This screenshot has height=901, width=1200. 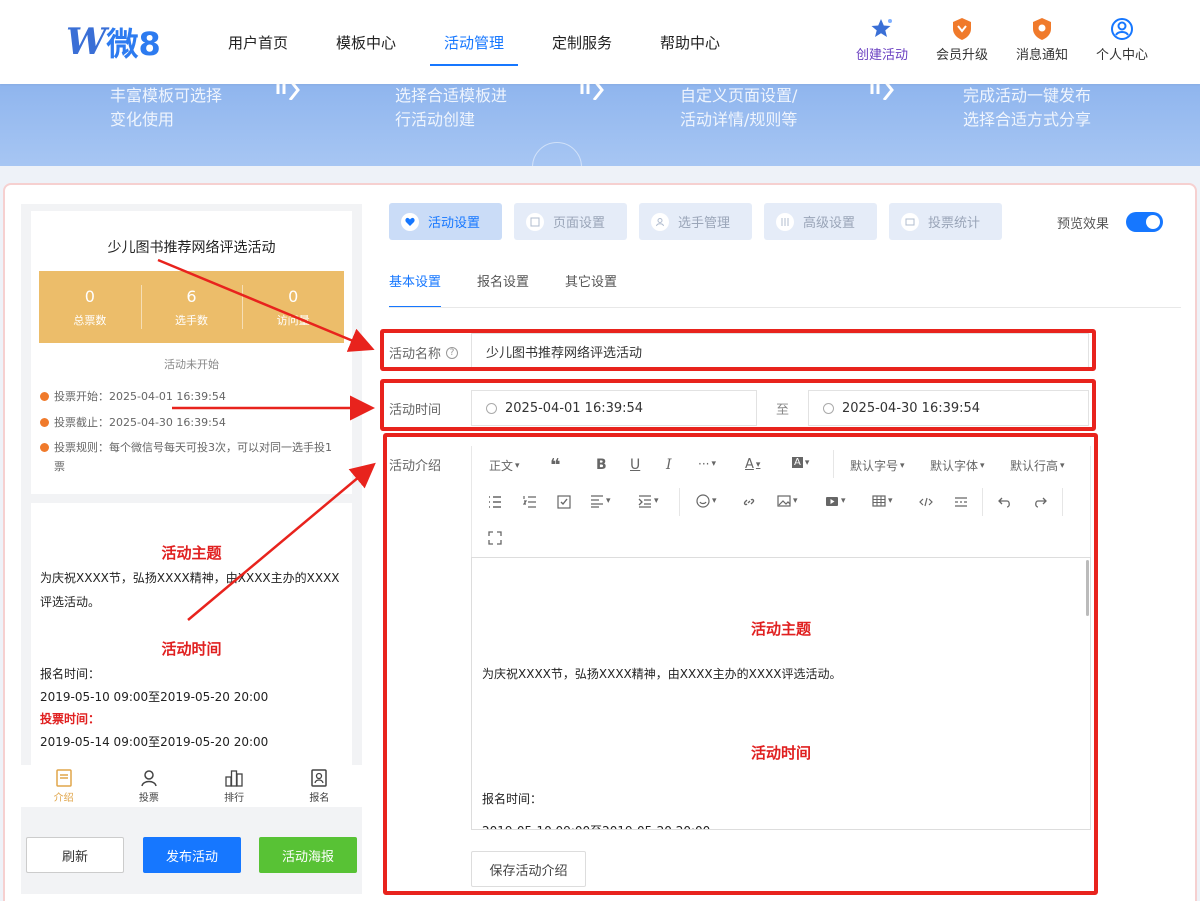 I want to click on sub-tabs-divider, so click(x=785, y=307).